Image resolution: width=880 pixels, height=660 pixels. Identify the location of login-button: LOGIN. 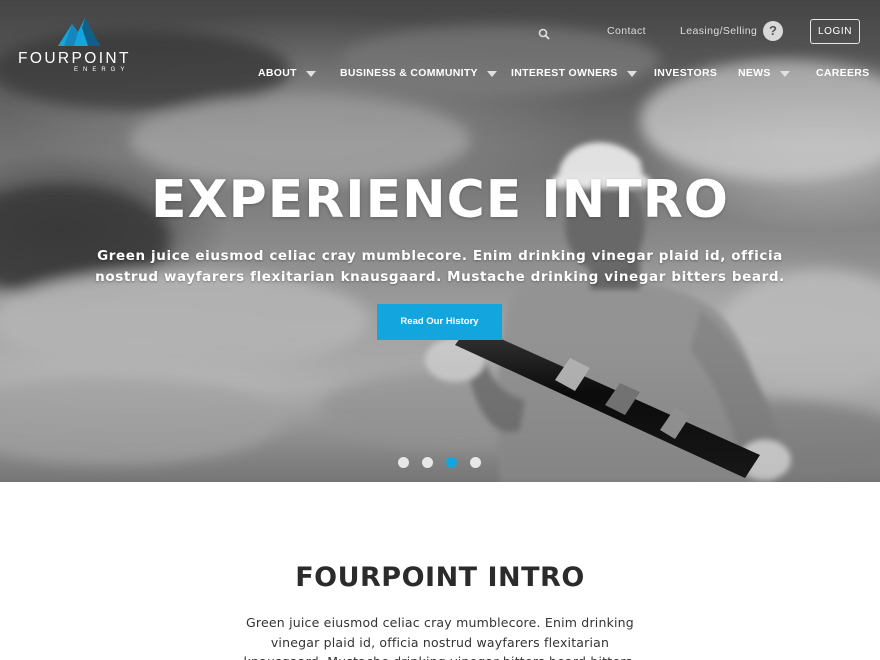
(835, 31).